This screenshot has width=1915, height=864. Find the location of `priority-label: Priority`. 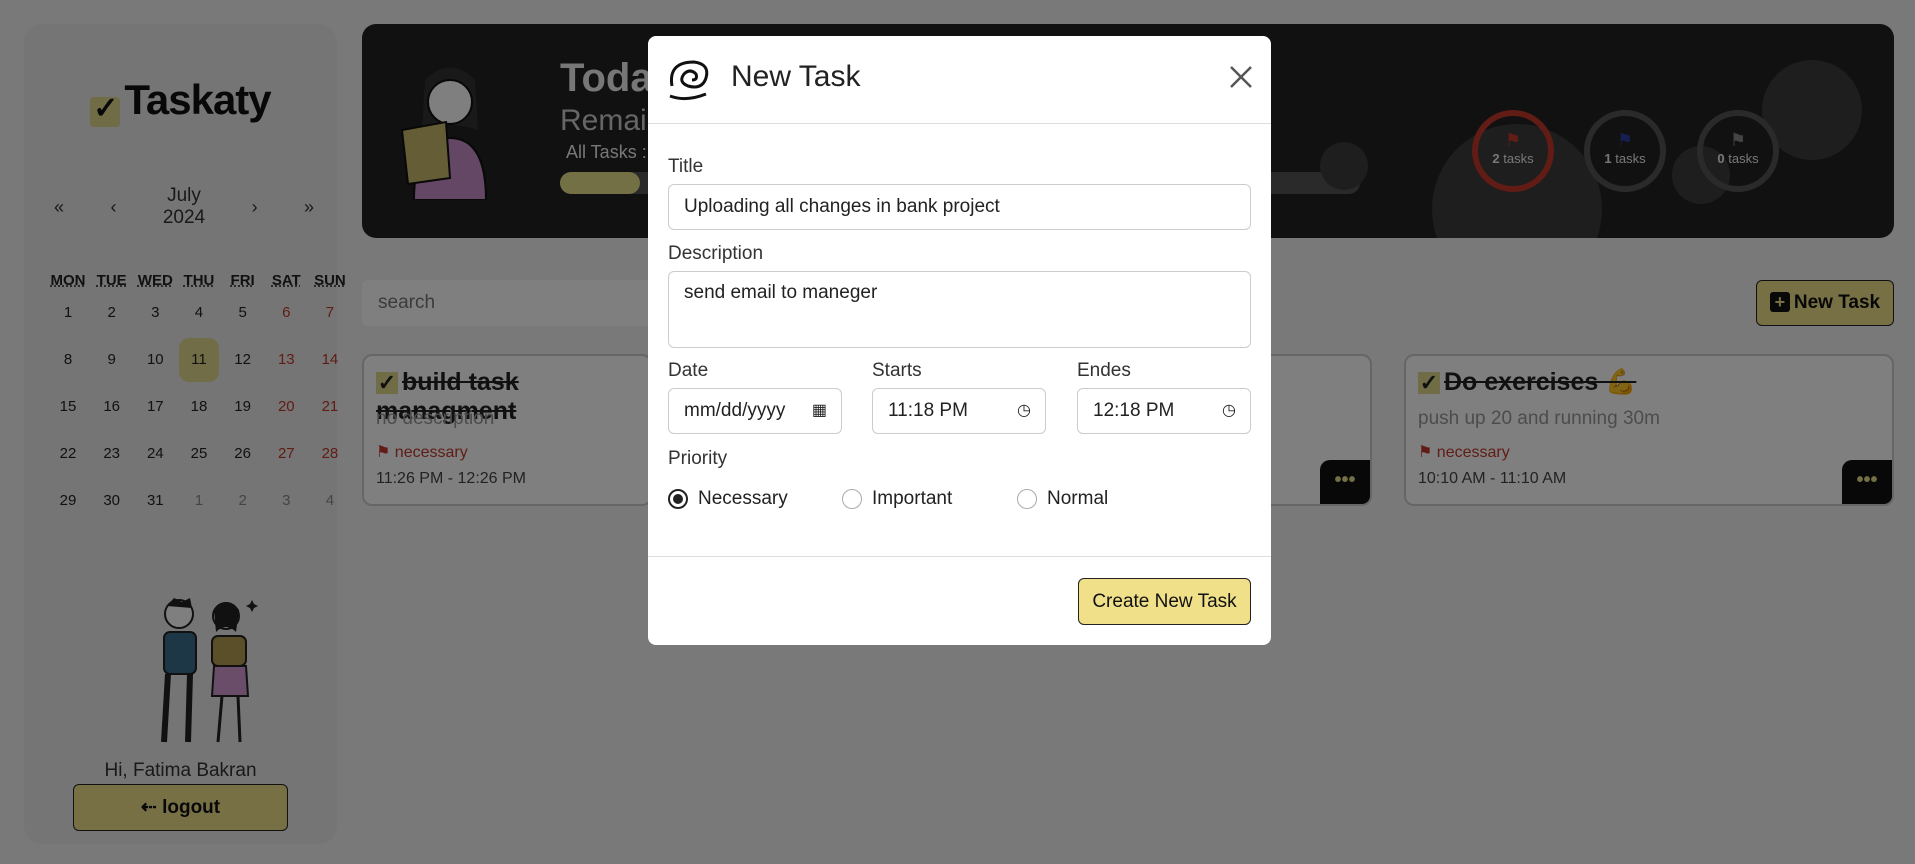

priority-label: Priority is located at coordinates (698, 458).